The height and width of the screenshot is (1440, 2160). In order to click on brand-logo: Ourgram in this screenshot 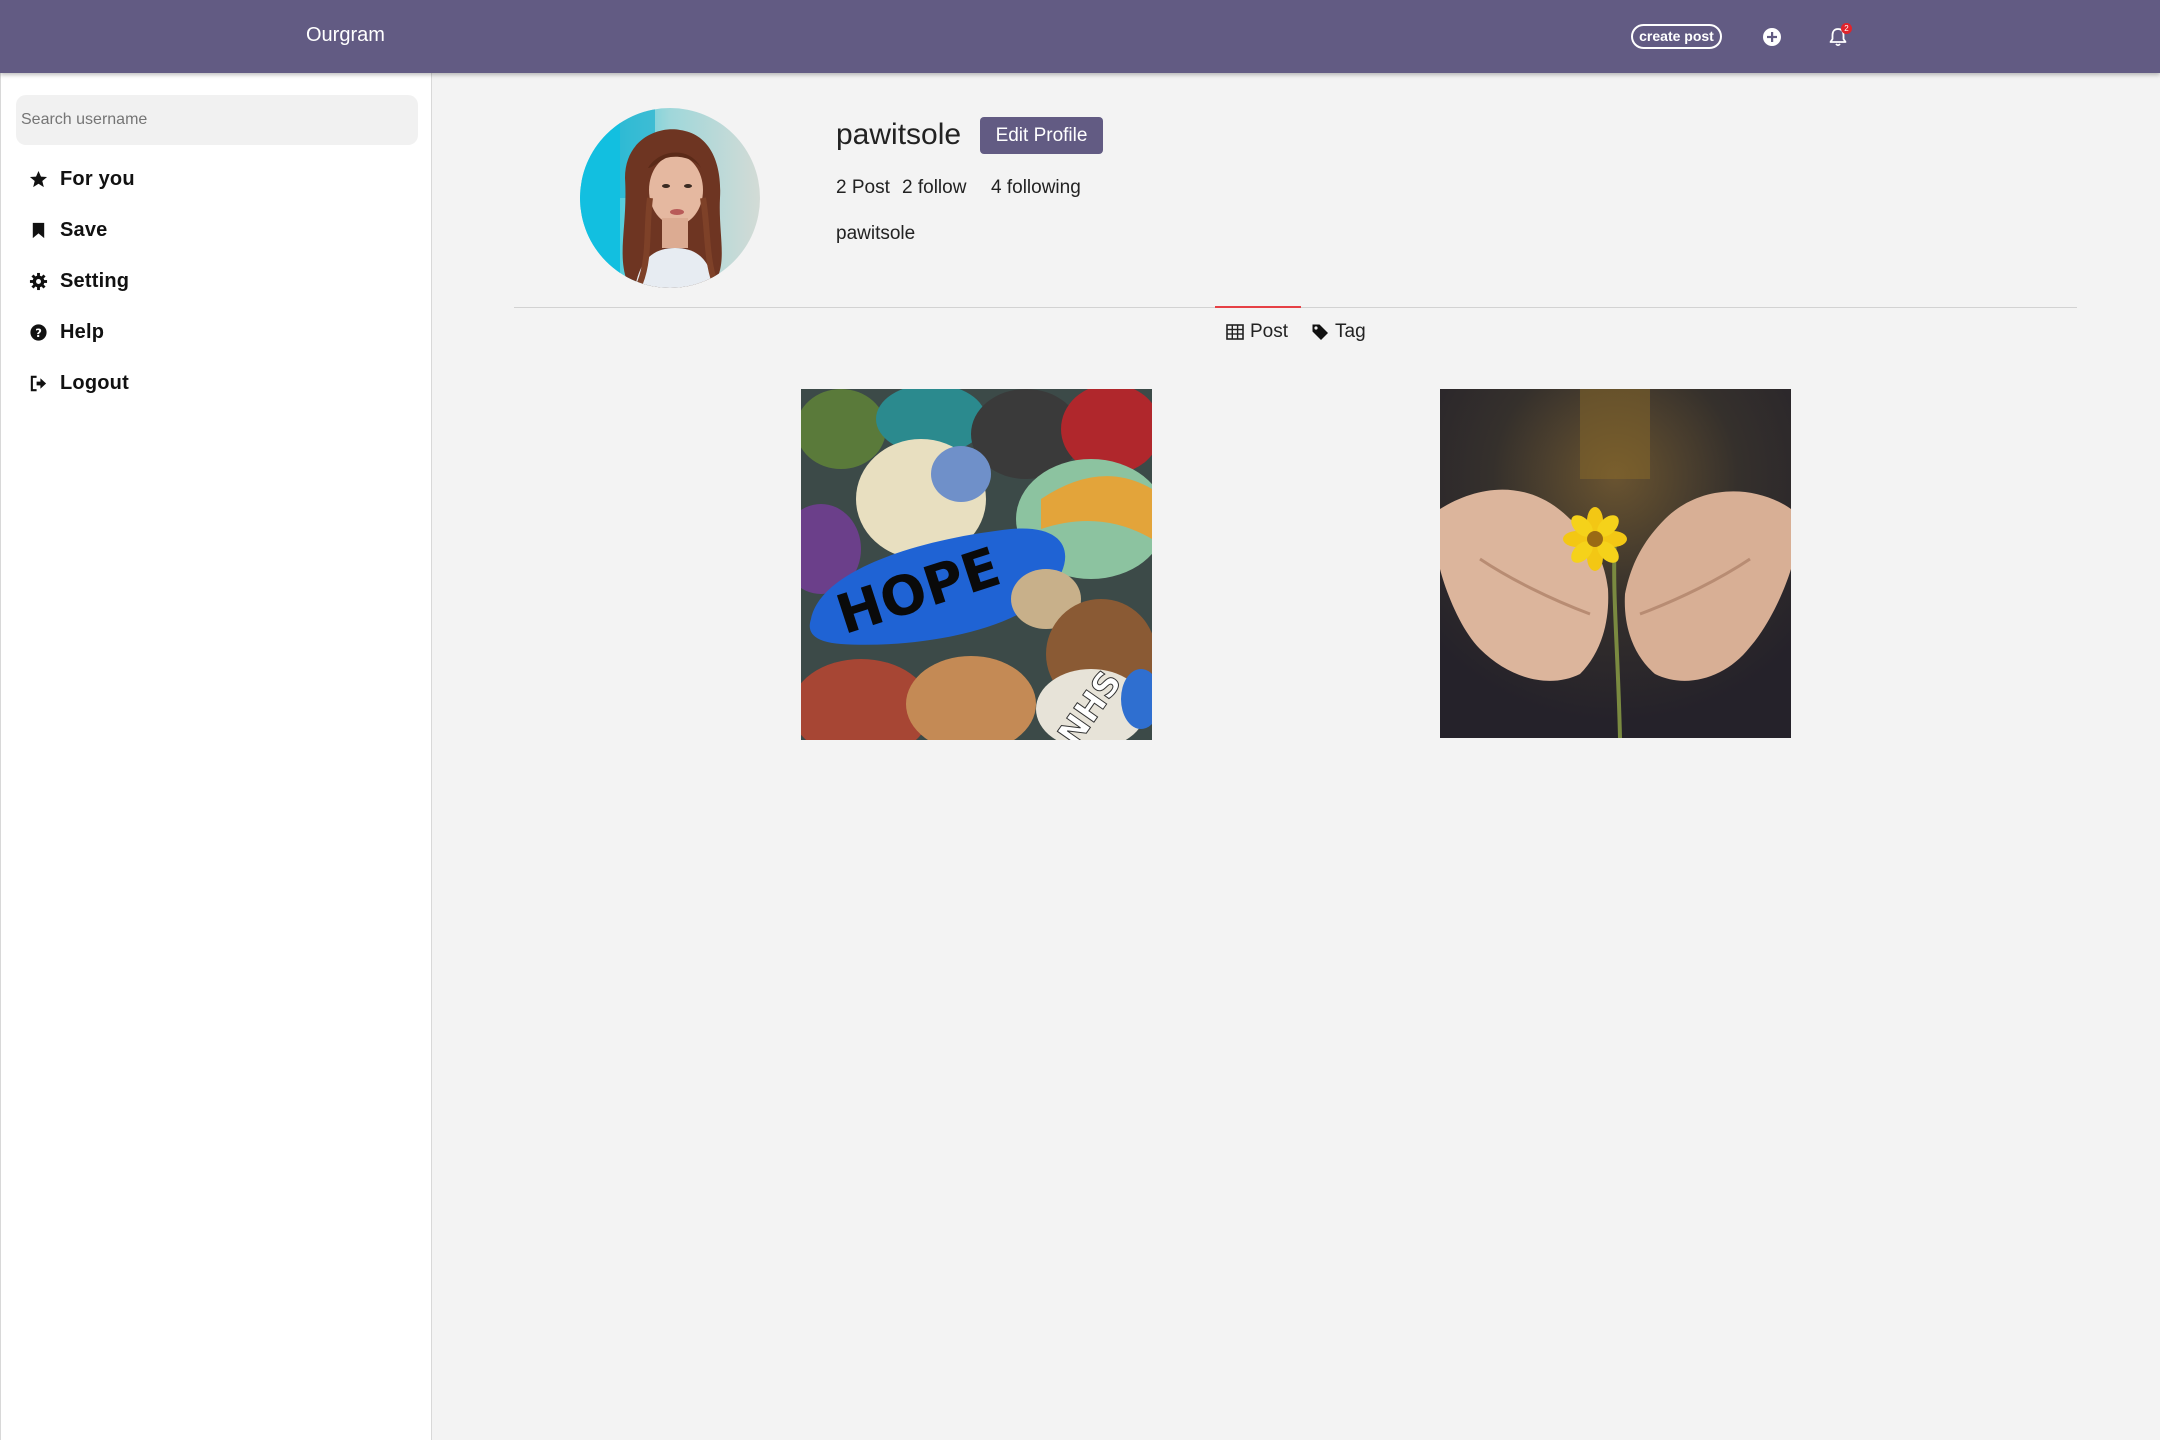, I will do `click(345, 35)`.